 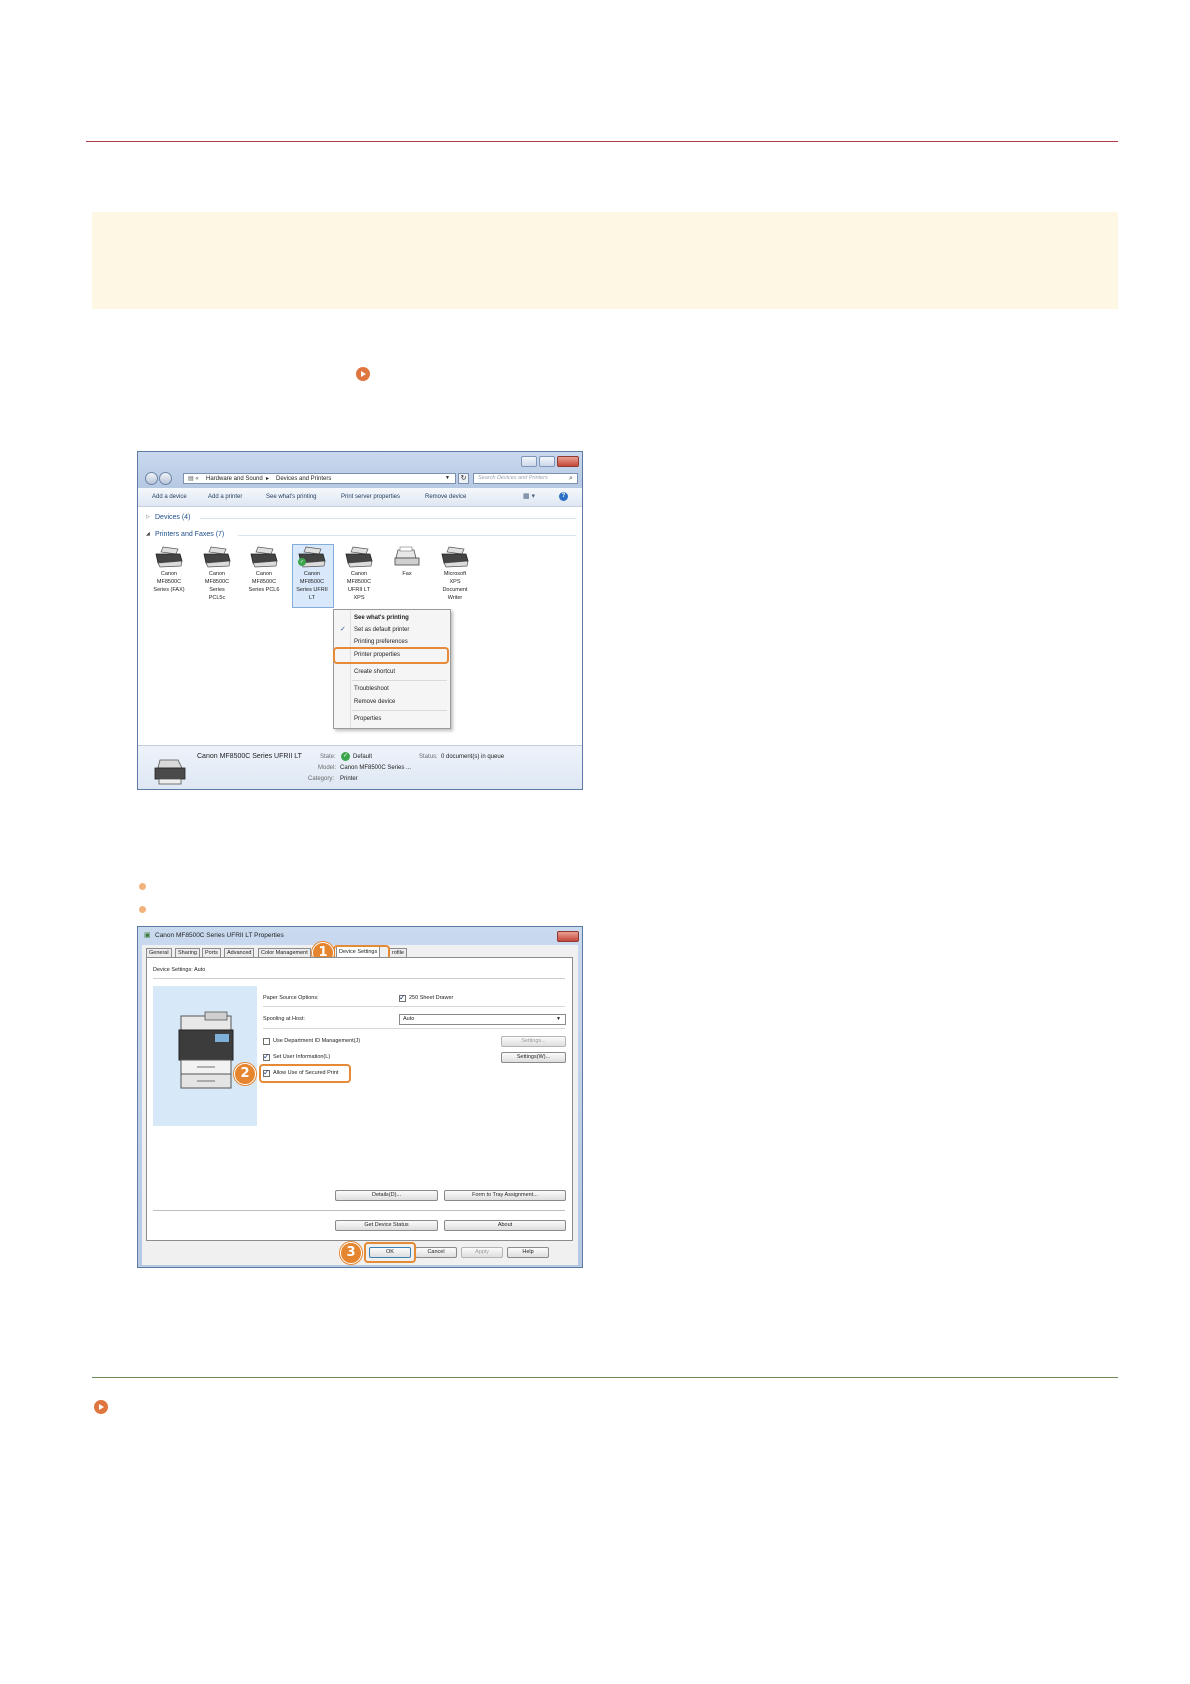 I want to click on paper-source-checkbox, so click(x=402, y=997).